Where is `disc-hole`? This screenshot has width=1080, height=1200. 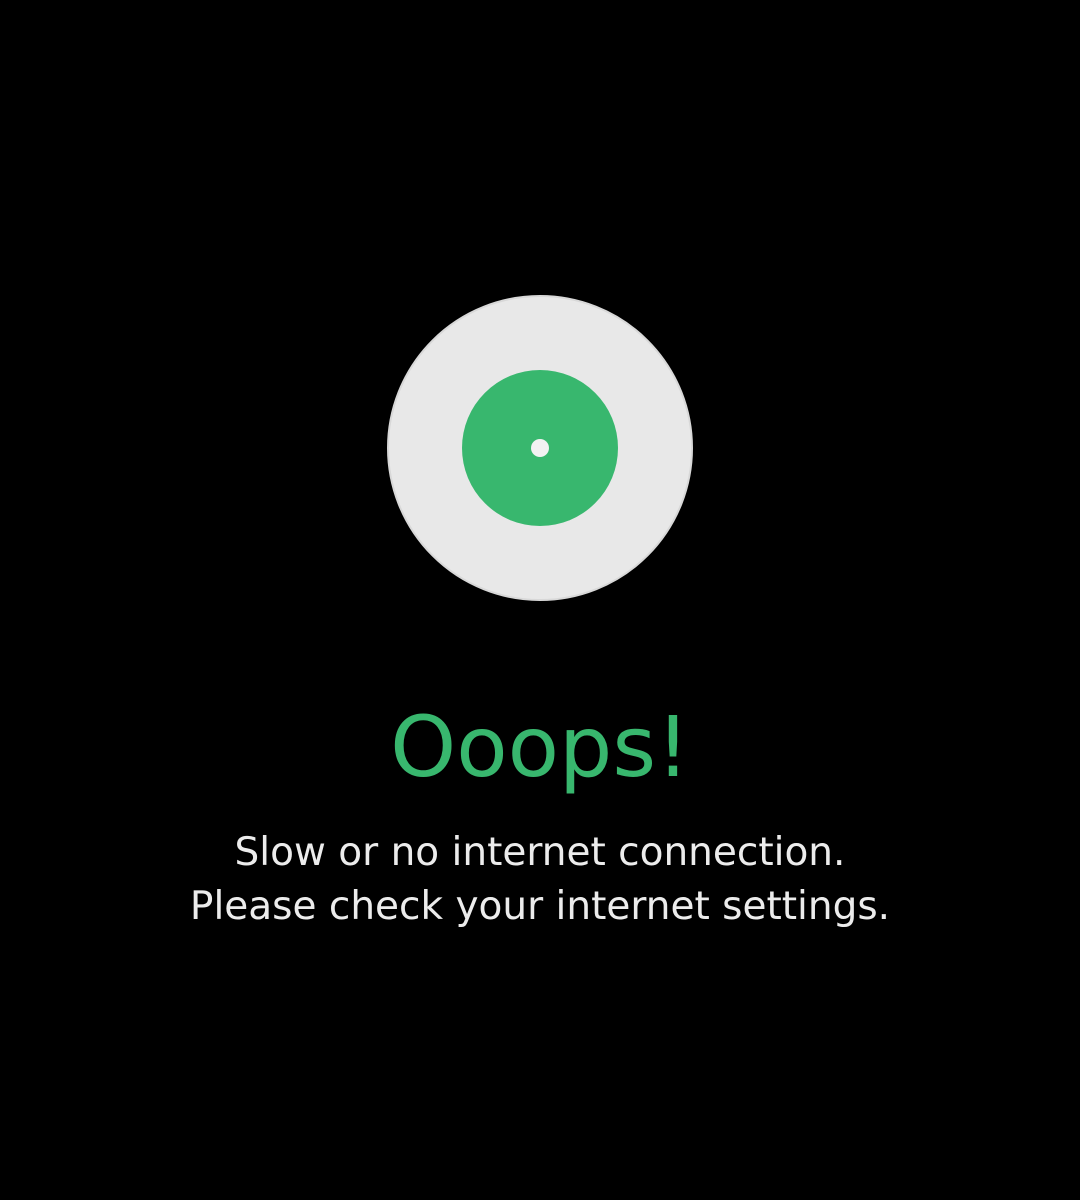
disc-hole is located at coordinates (540, 448).